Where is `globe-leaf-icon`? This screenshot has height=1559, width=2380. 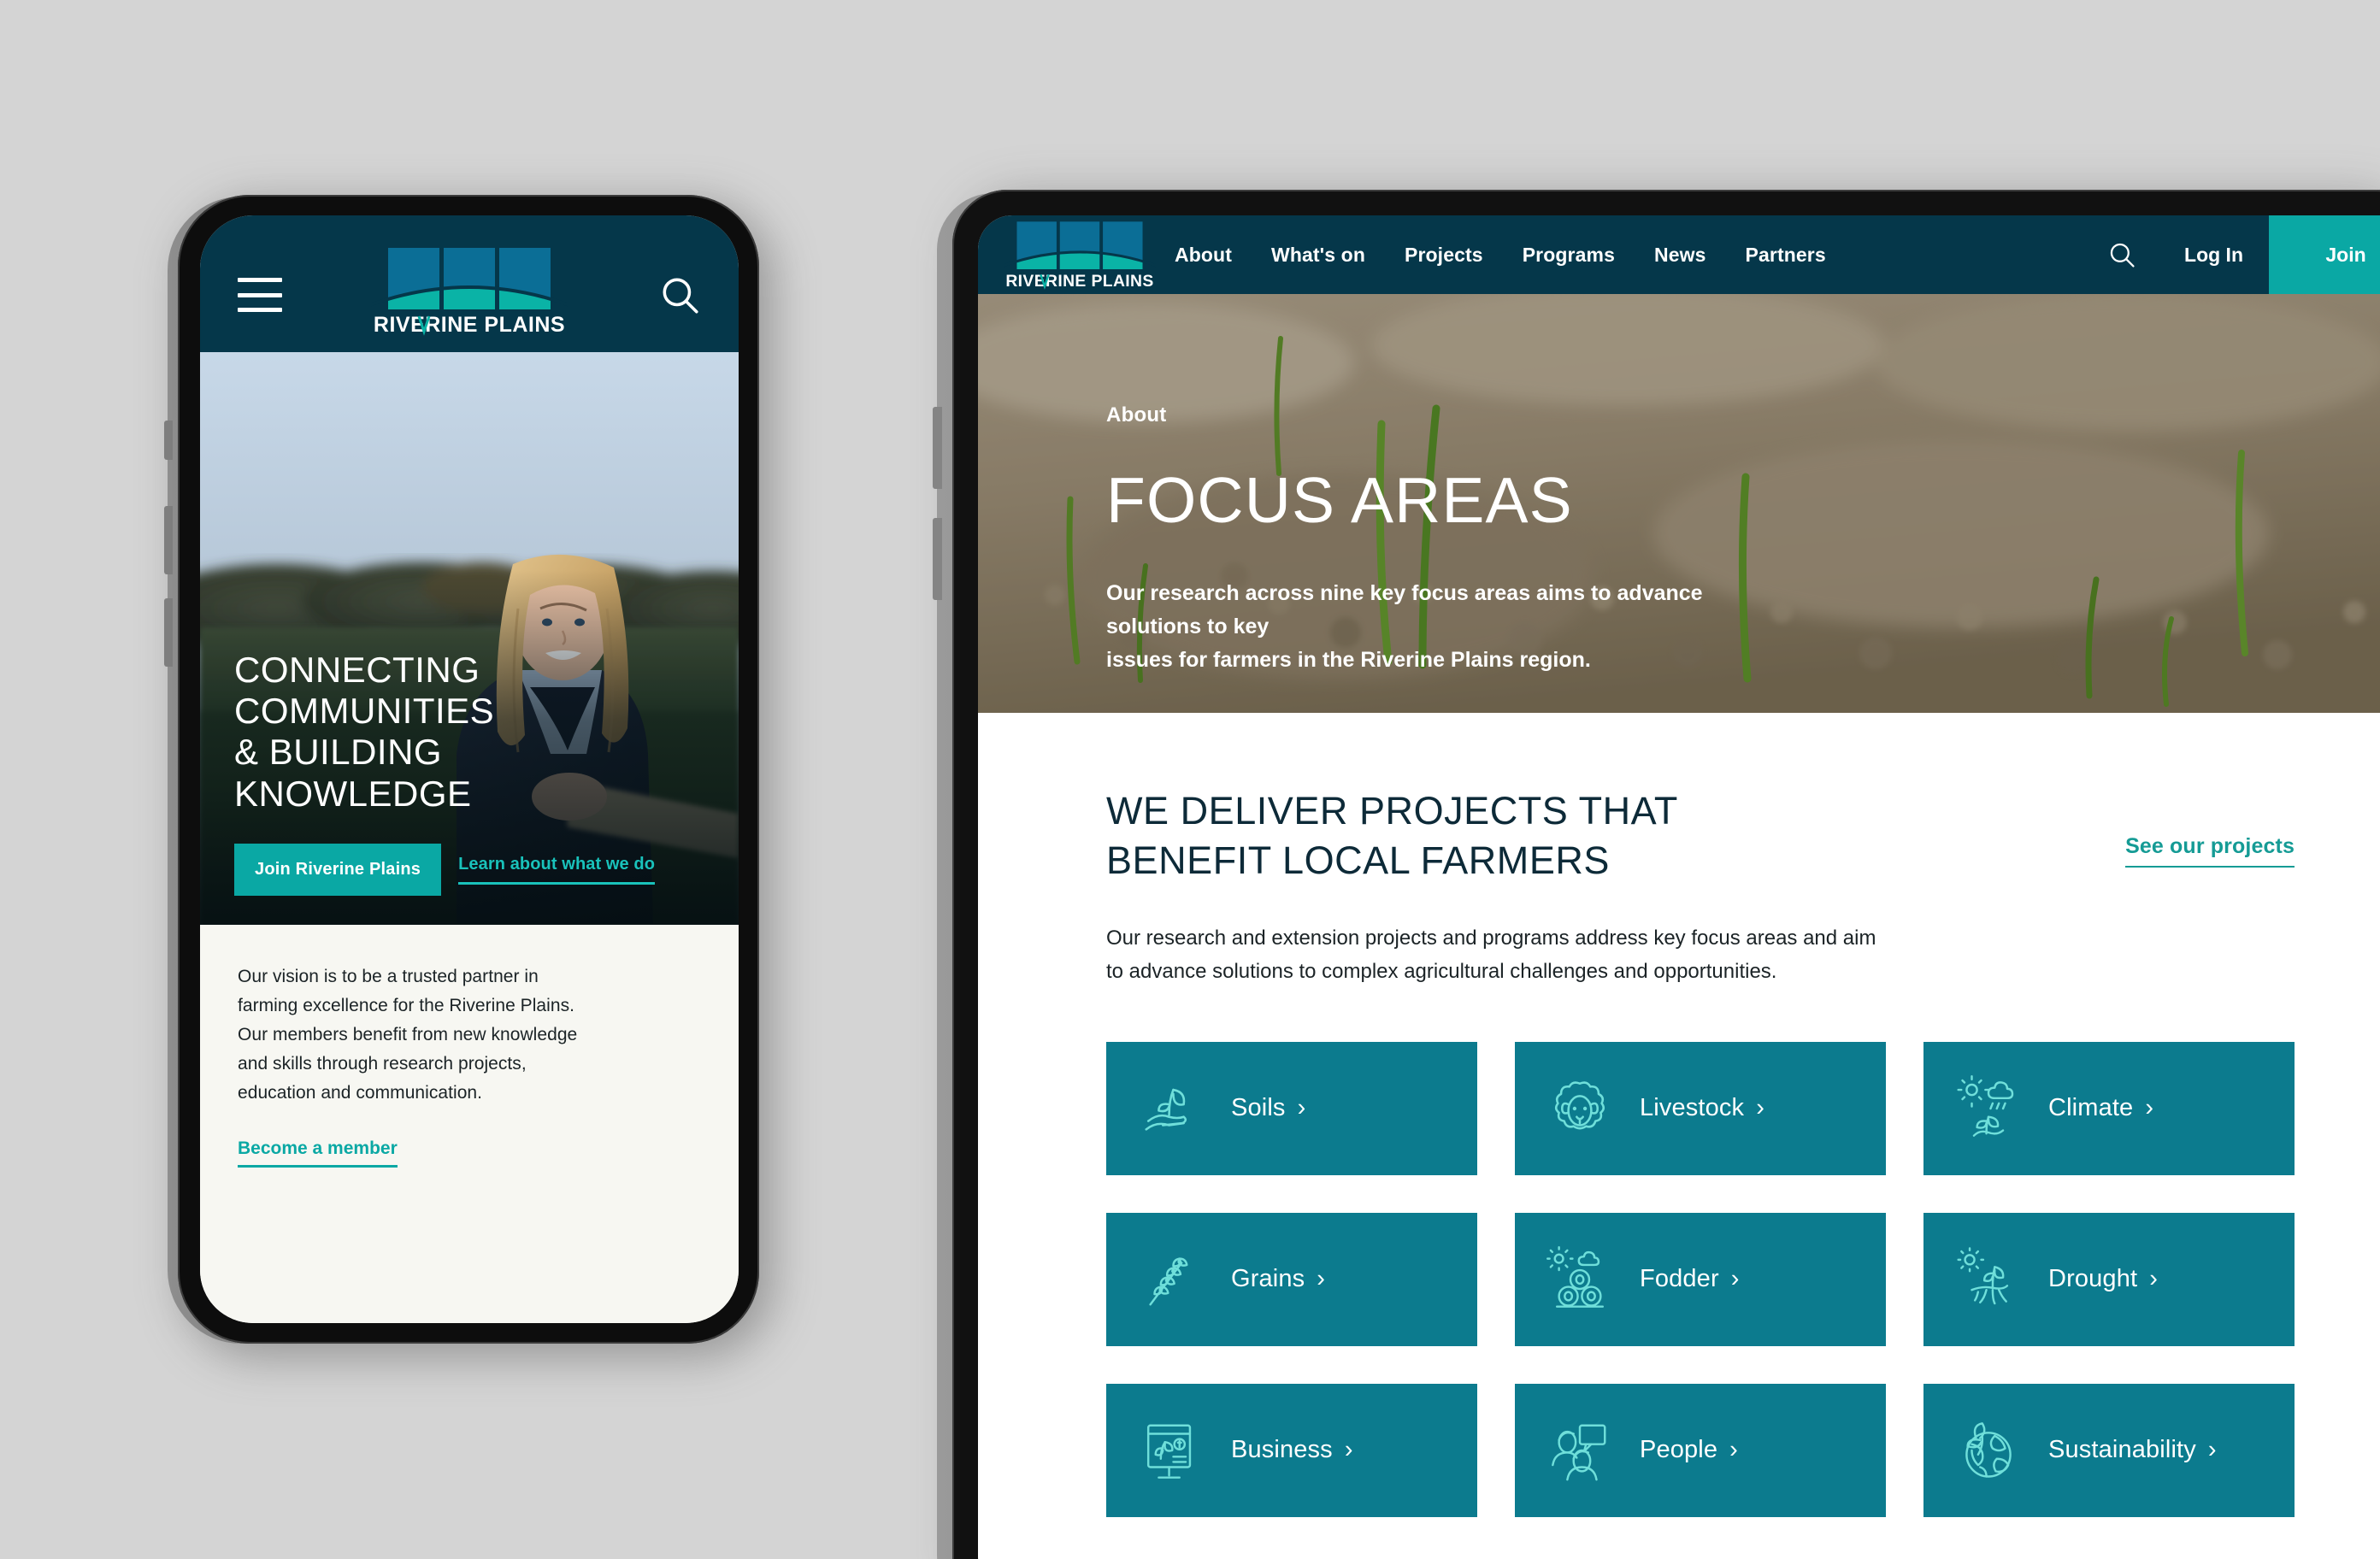
globe-leaf-icon is located at coordinates (1989, 1450).